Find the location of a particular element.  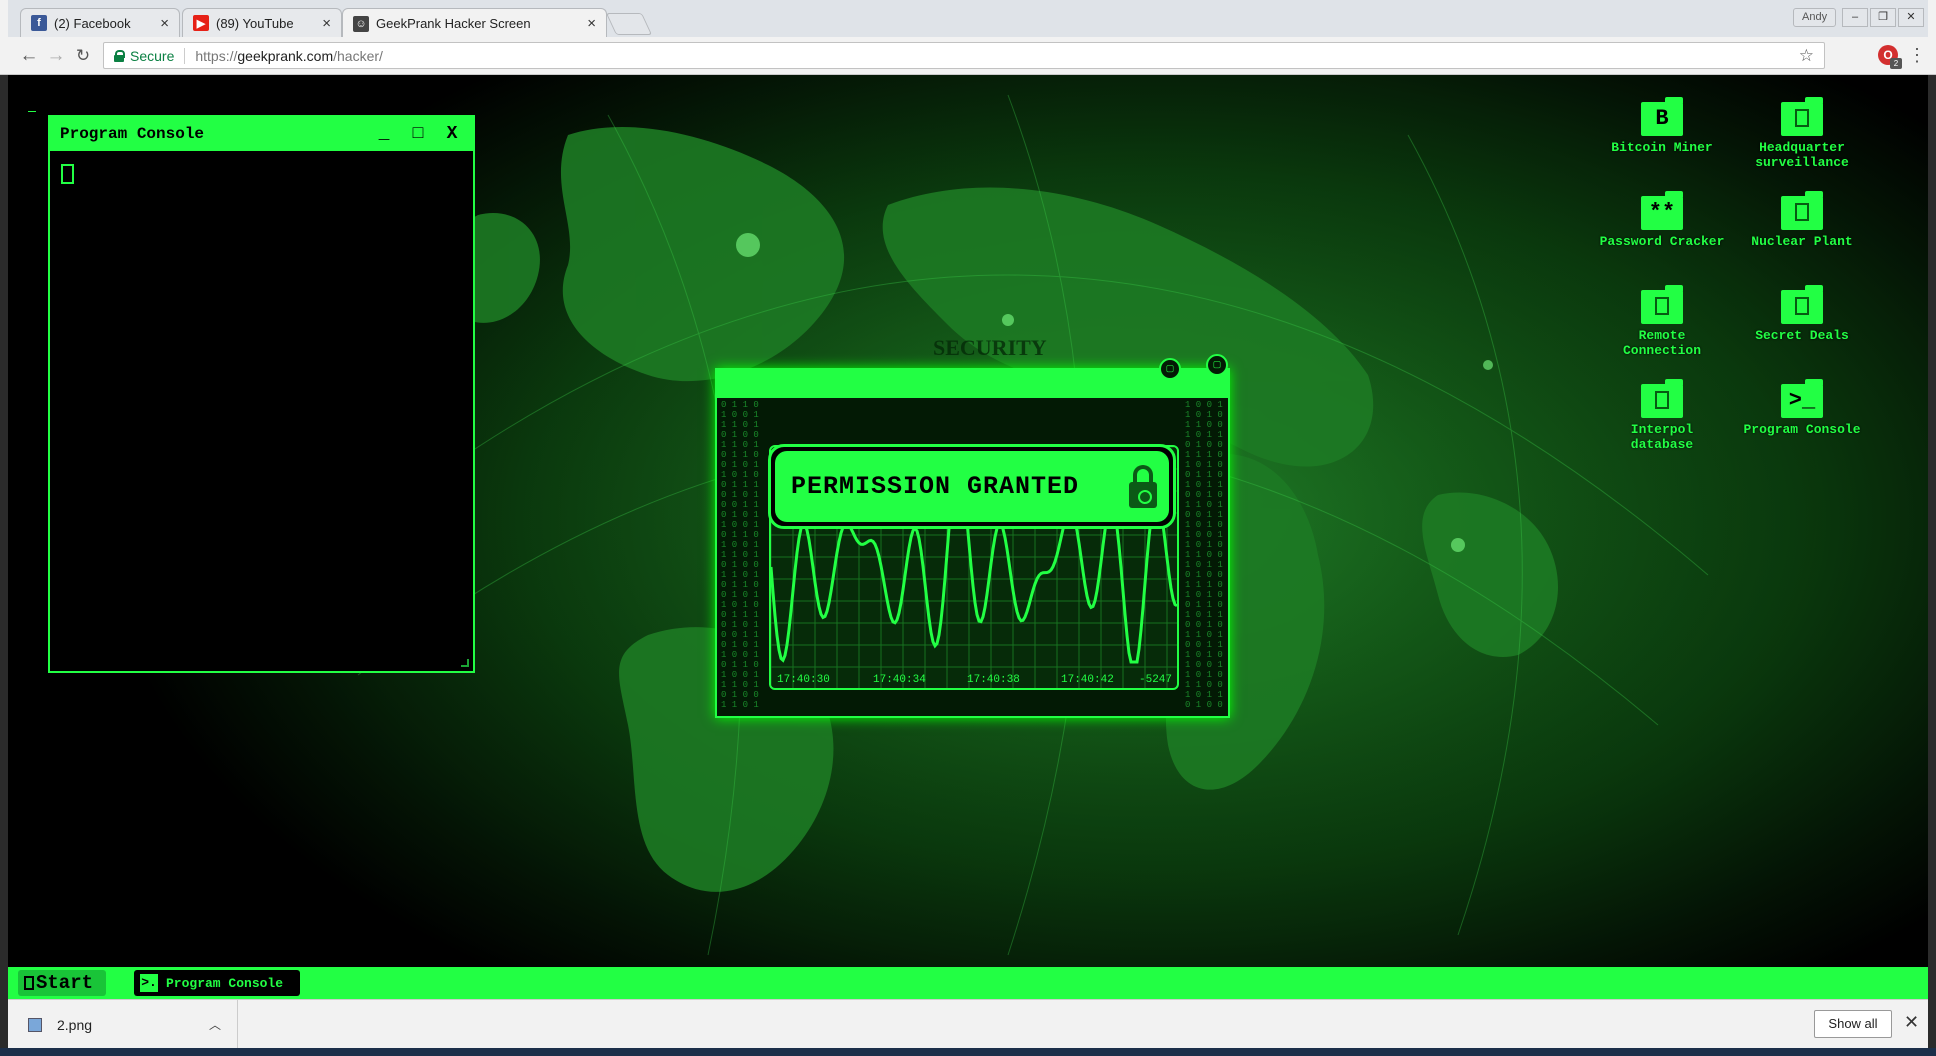

desktop-dash is located at coordinates (32, 111).